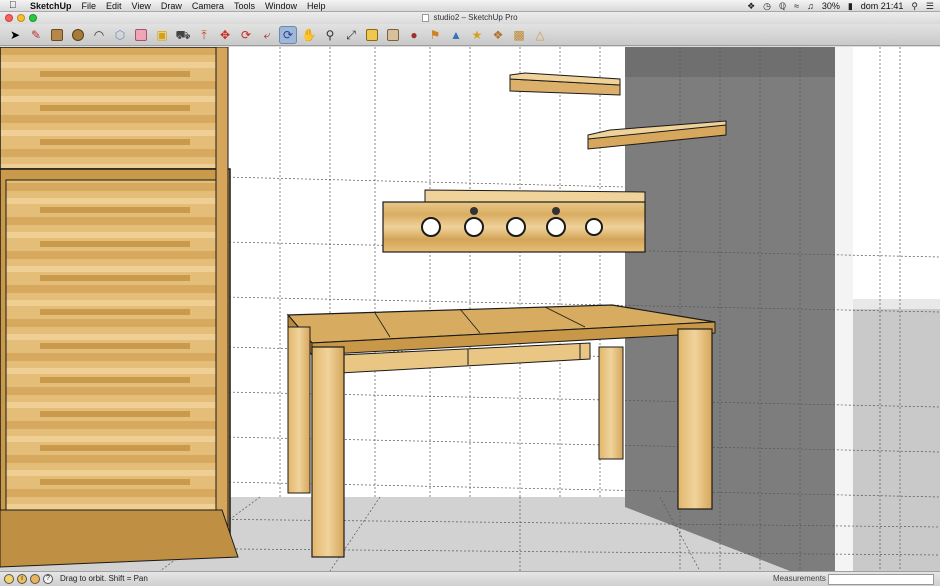 The height and width of the screenshot is (586, 940). Describe the element at coordinates (896, 304) in the screenshot. I see `window-sill` at that location.